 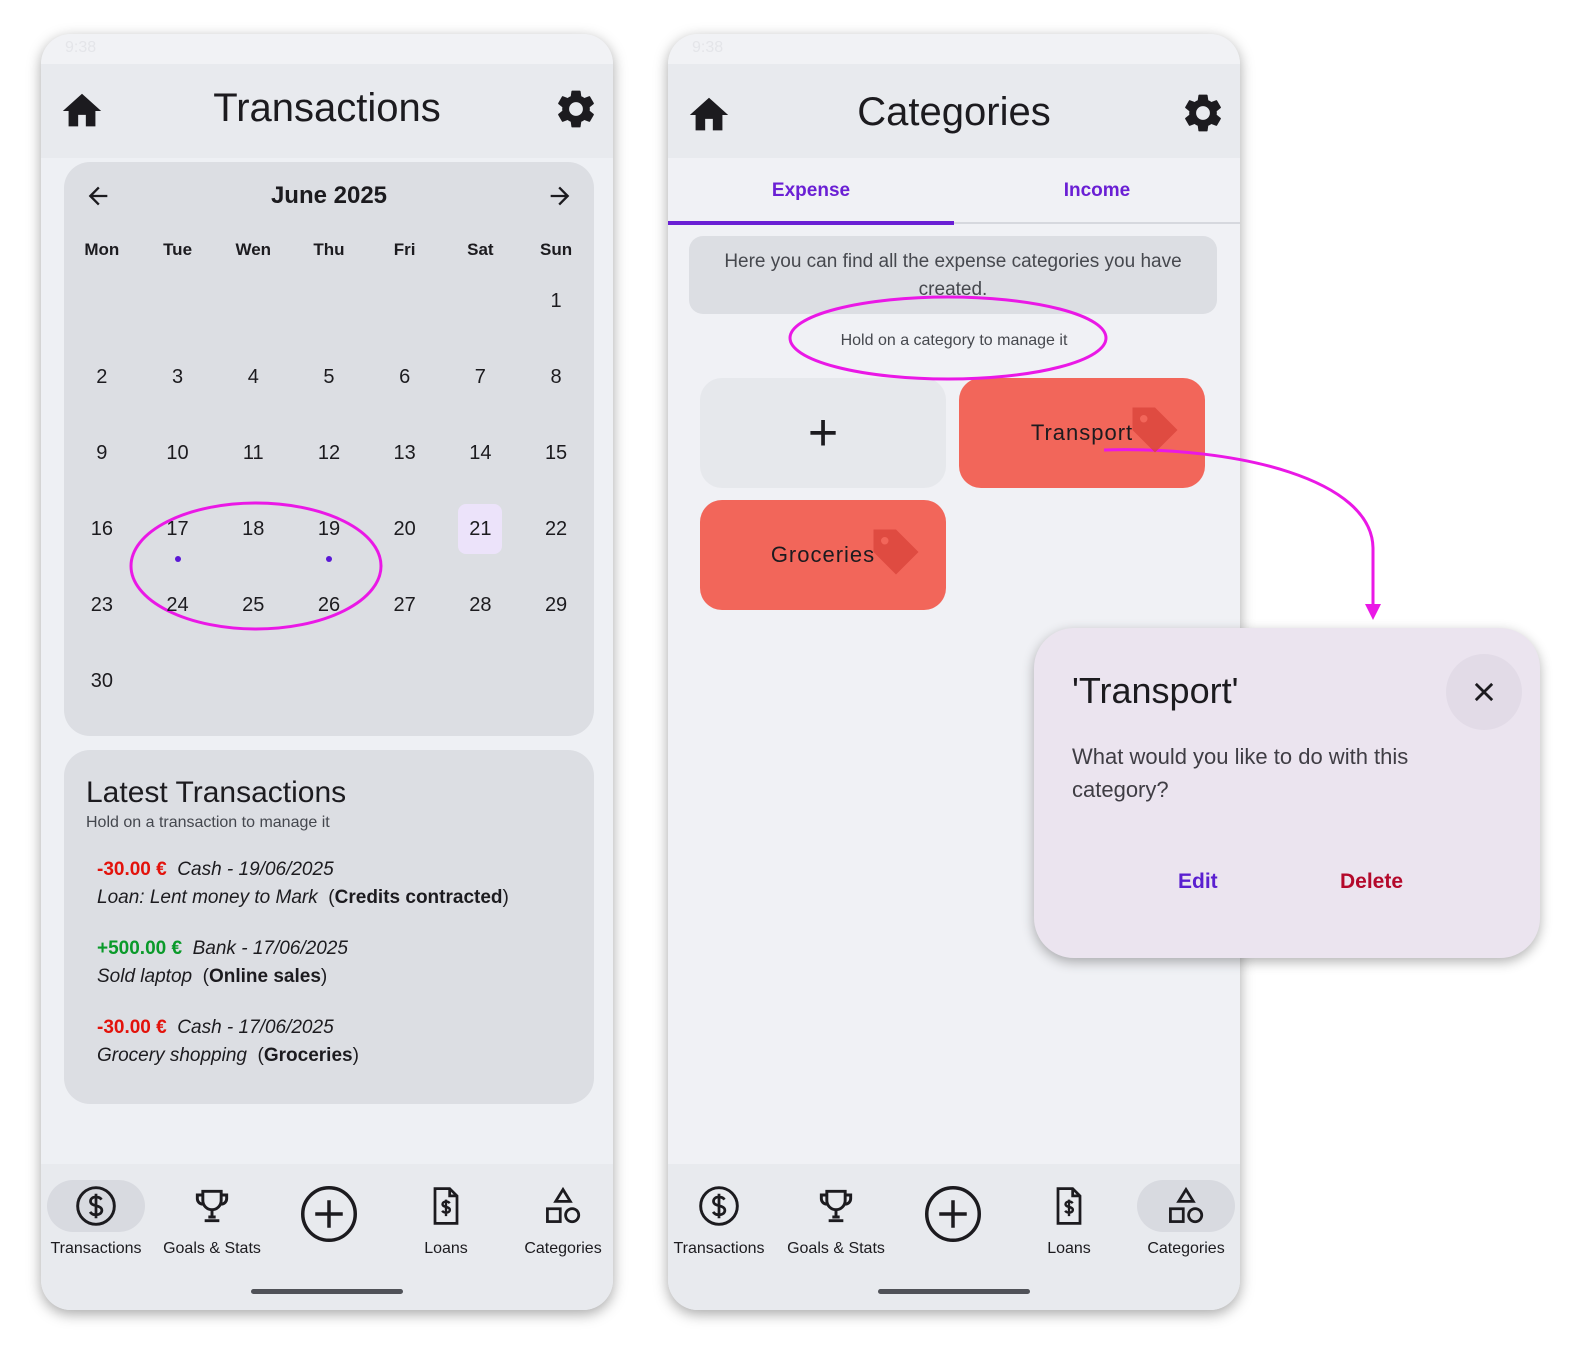 I want to click on calendar-day: 20, so click(x=405, y=536).